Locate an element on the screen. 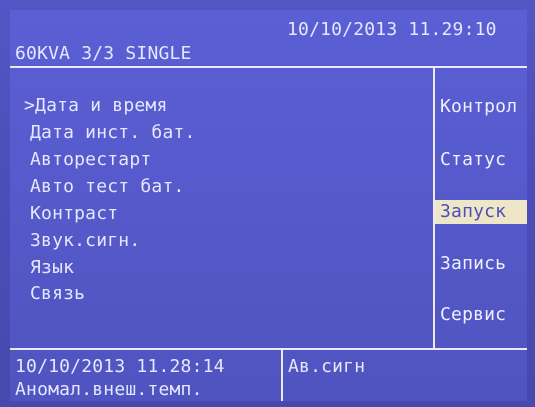 The height and width of the screenshot is (407, 535). menu-item-contrast: Контраст is located at coordinates (74, 214).